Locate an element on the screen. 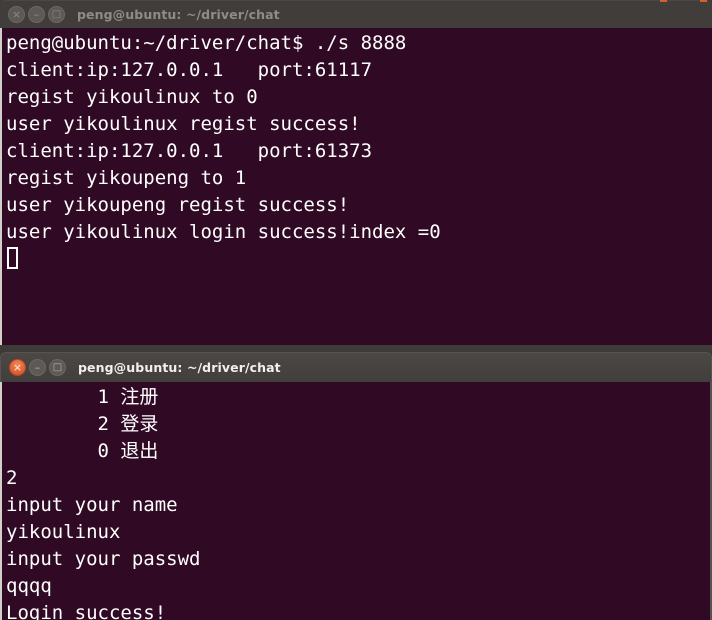 This screenshot has width=712, height=620. terminal-line: client:ip:127.0.0.1 port:61117 is located at coordinates (189, 70).